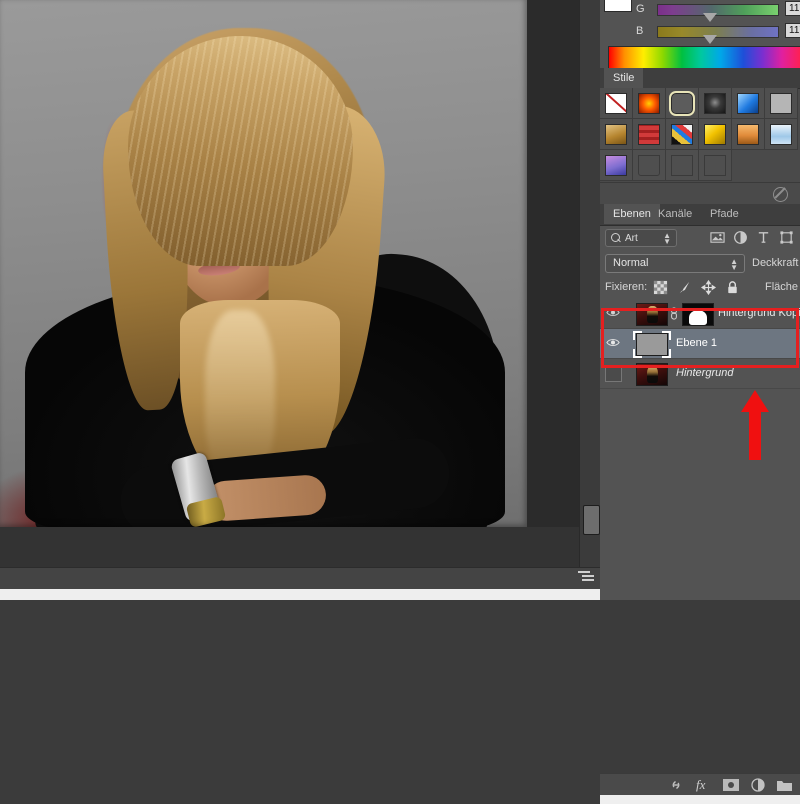 The height and width of the screenshot is (804, 800). I want to click on layer-link-icon, so click(674, 313).